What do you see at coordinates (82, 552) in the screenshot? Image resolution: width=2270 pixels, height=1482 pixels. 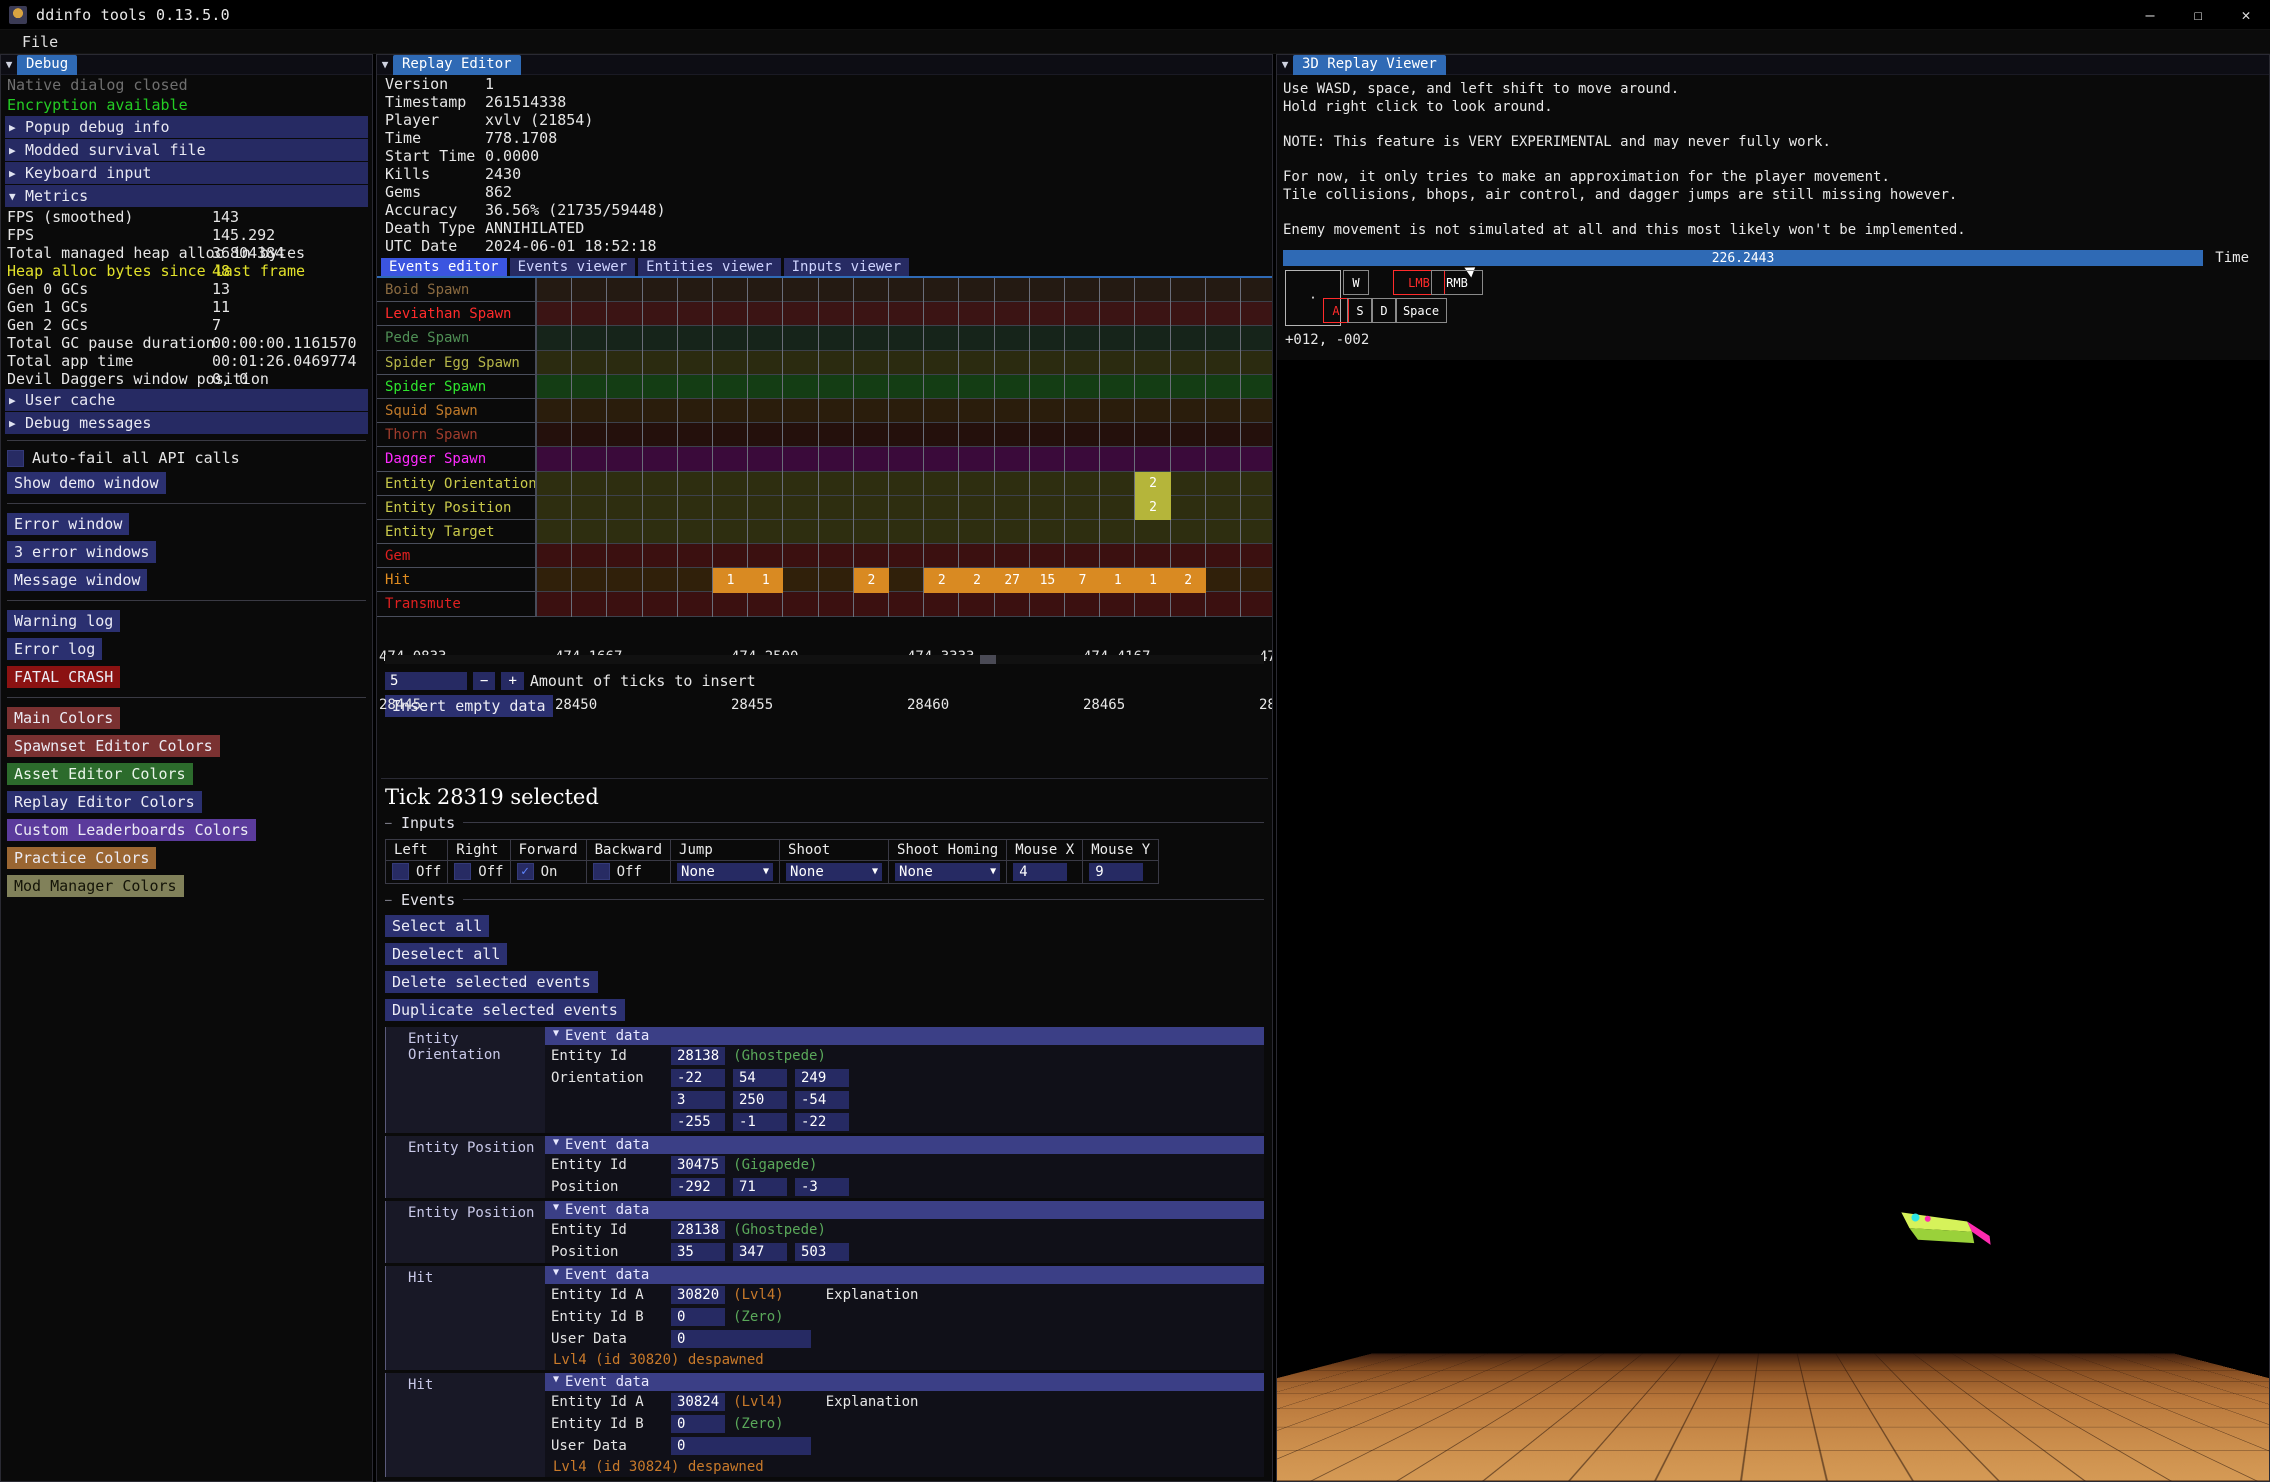 I see `button-3-error-windows: 3 error windows` at bounding box center [82, 552].